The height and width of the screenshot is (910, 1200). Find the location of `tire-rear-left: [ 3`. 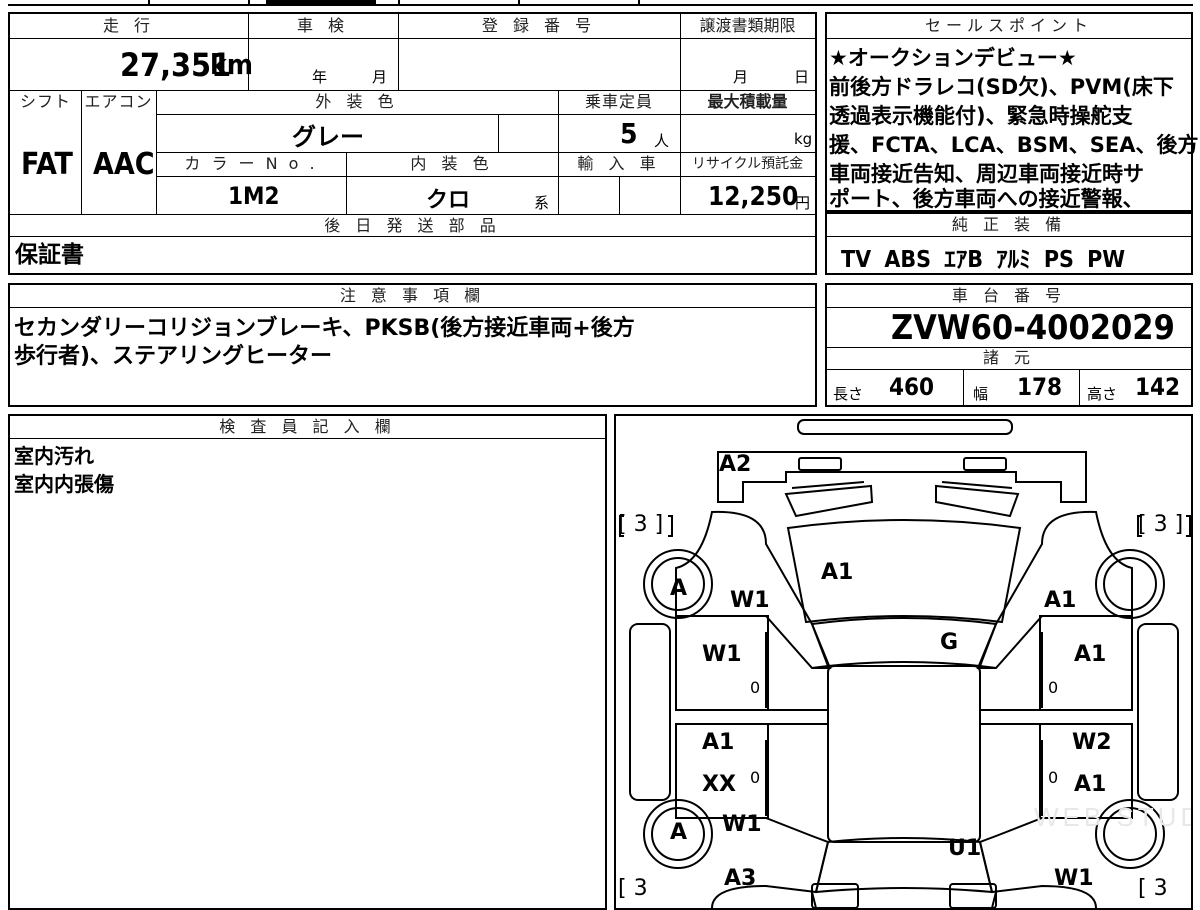

tire-rear-left: [ 3 is located at coordinates (633, 888).